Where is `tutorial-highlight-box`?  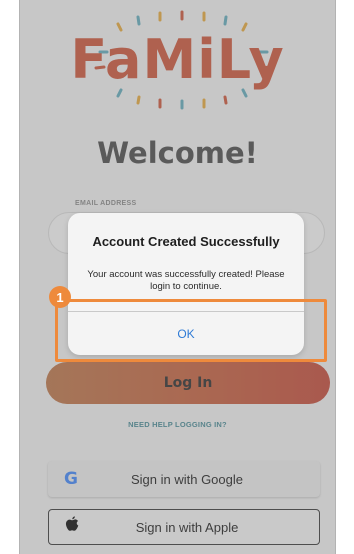 tutorial-highlight-box is located at coordinates (191, 330).